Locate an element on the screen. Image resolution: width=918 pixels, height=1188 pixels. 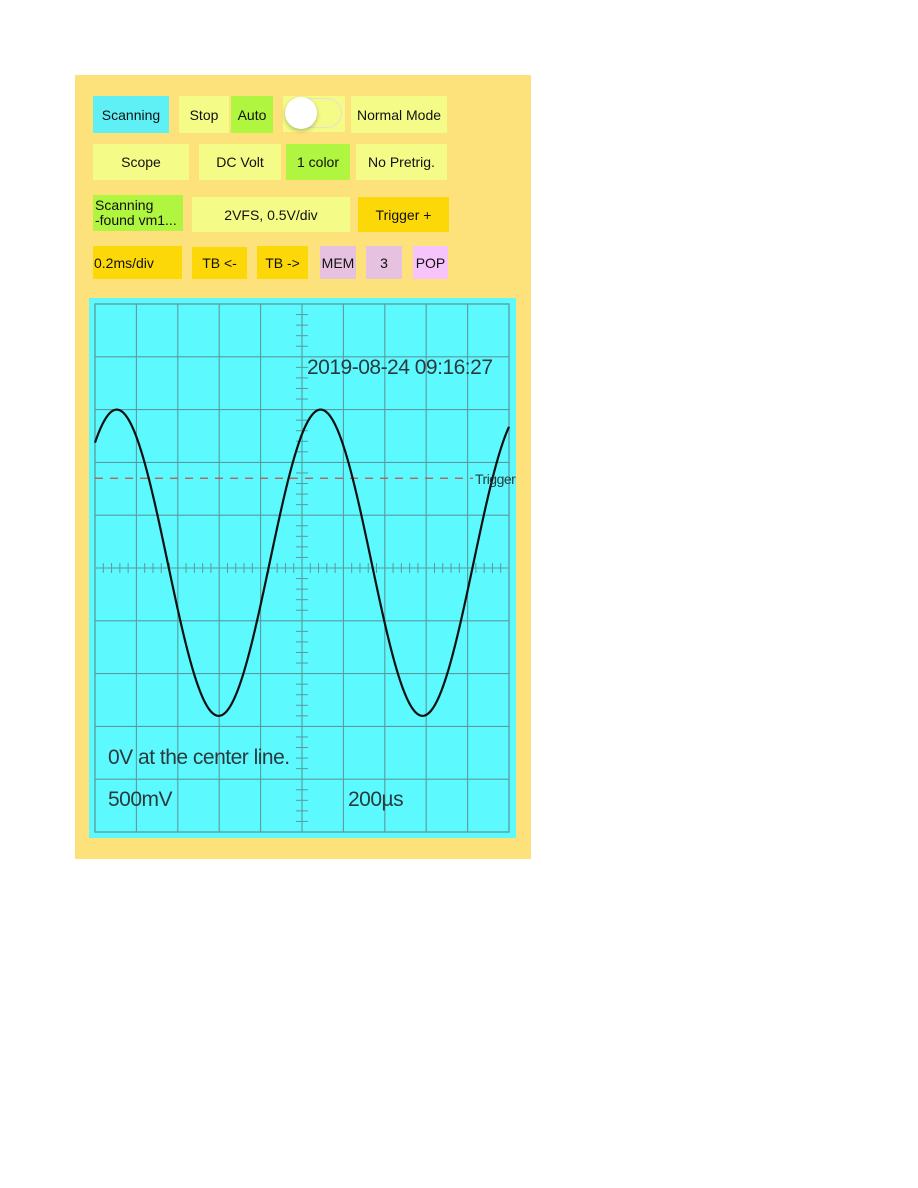
color-button: 1 color is located at coordinates (318, 162).